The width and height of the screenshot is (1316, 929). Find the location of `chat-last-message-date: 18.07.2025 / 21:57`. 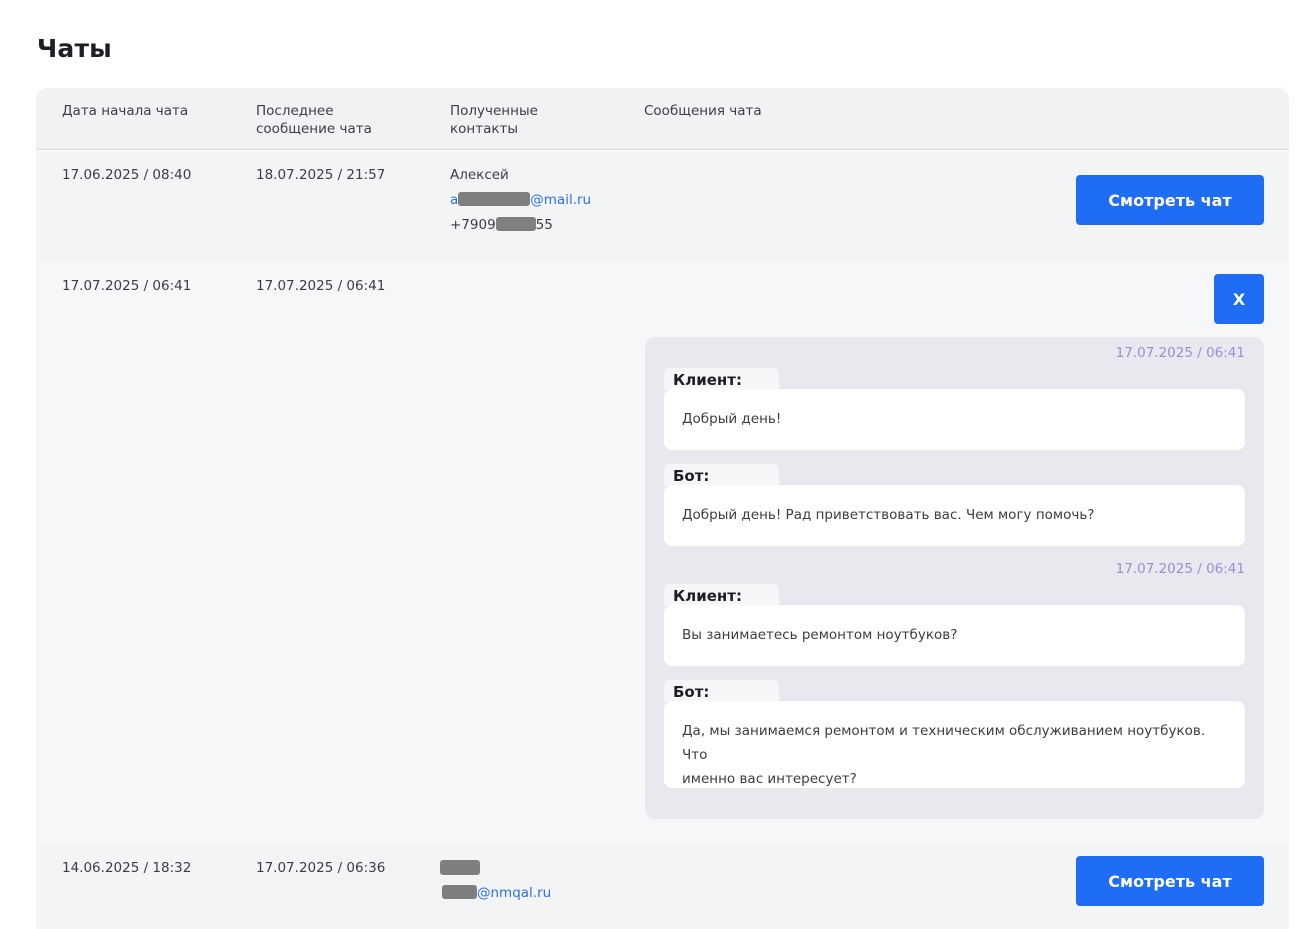

chat-last-message-date: 18.07.2025 / 21:57 is located at coordinates (321, 175).